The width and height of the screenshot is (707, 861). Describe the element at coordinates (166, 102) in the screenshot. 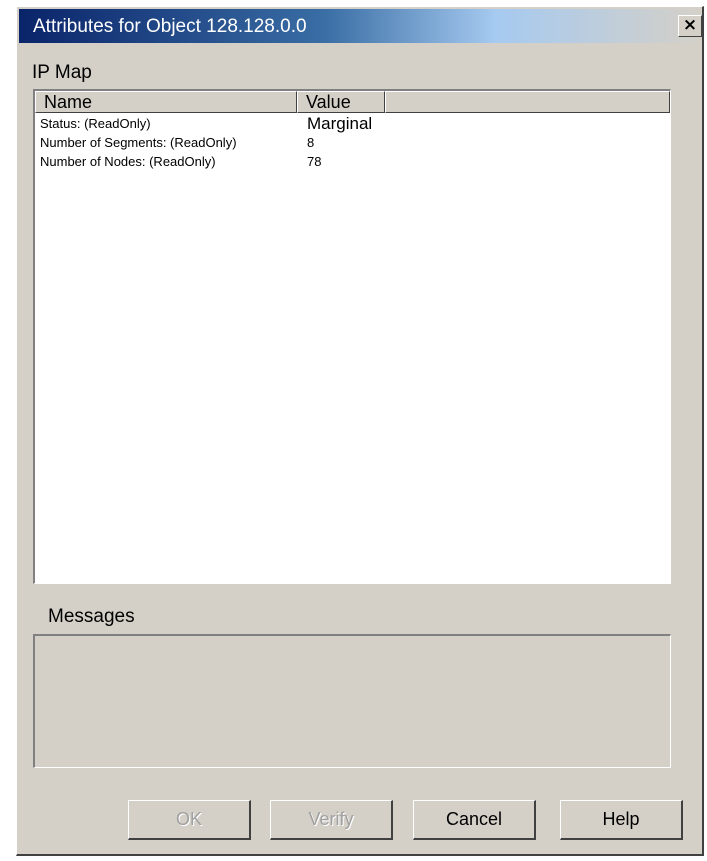

I see `column-header-name: Name` at that location.